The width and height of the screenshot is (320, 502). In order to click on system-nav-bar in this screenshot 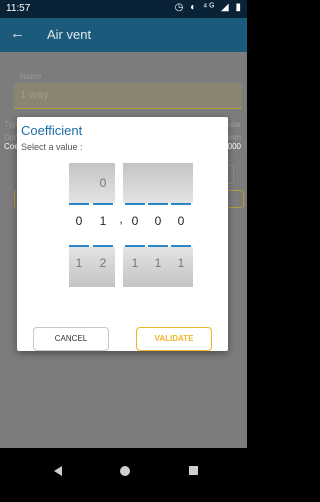, I will do `click(123, 475)`.